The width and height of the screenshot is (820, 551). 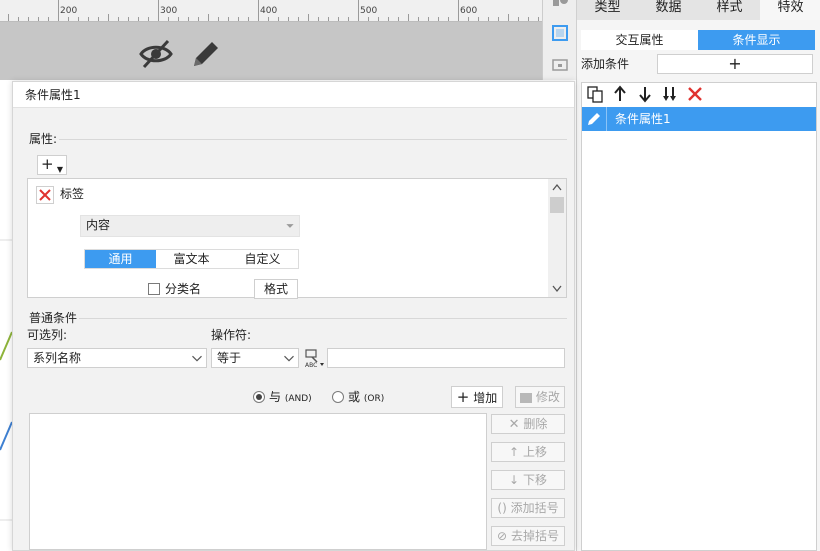 I want to click on move-down-label: 下移, so click(x=534, y=480).